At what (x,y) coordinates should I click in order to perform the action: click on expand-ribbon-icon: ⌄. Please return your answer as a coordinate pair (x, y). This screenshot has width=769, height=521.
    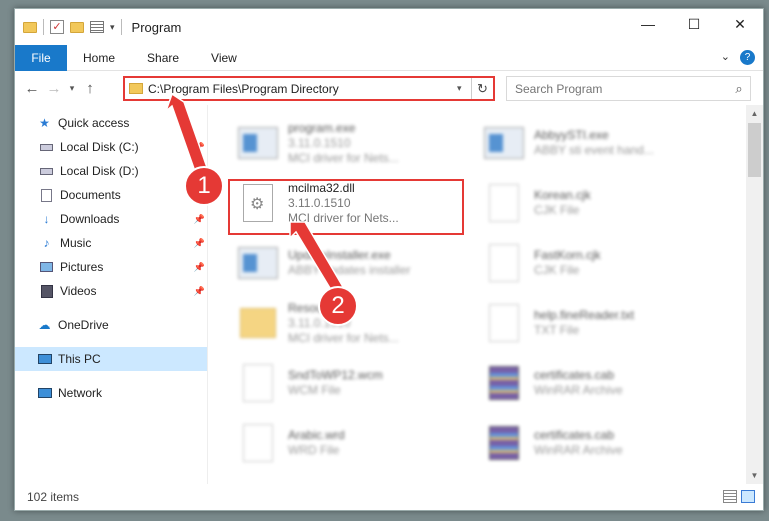
    Looking at the image, I should click on (725, 57).